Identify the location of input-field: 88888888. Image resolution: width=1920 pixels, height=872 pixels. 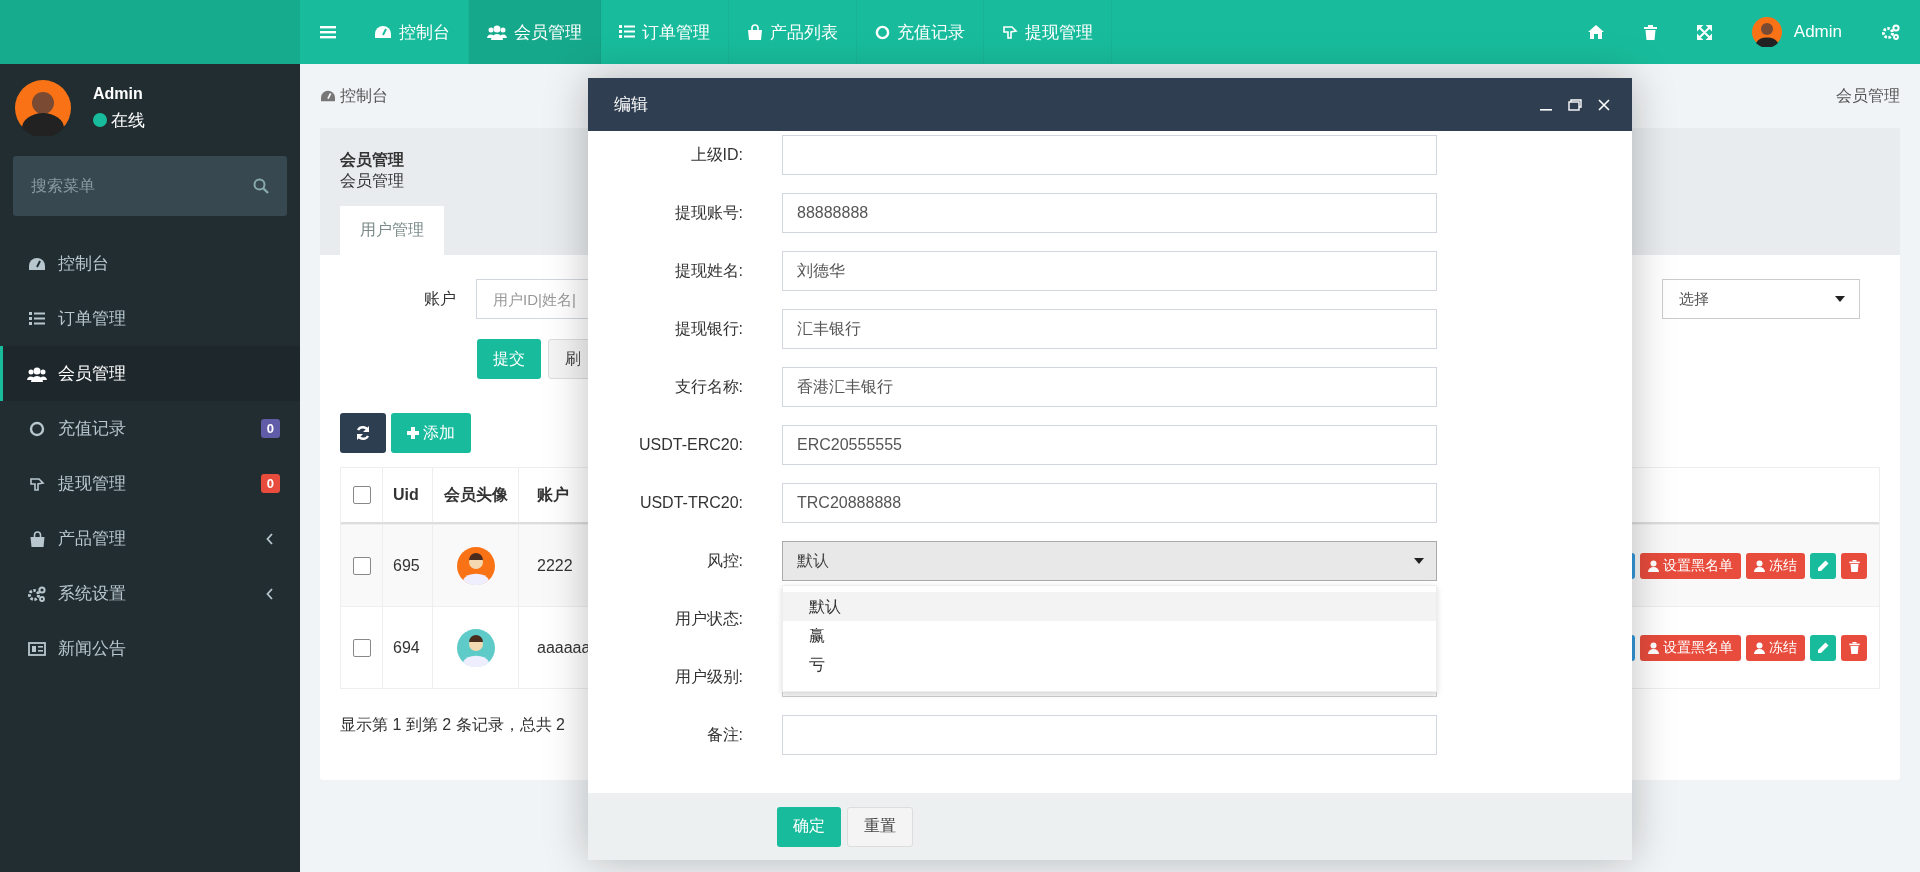
(1109, 213).